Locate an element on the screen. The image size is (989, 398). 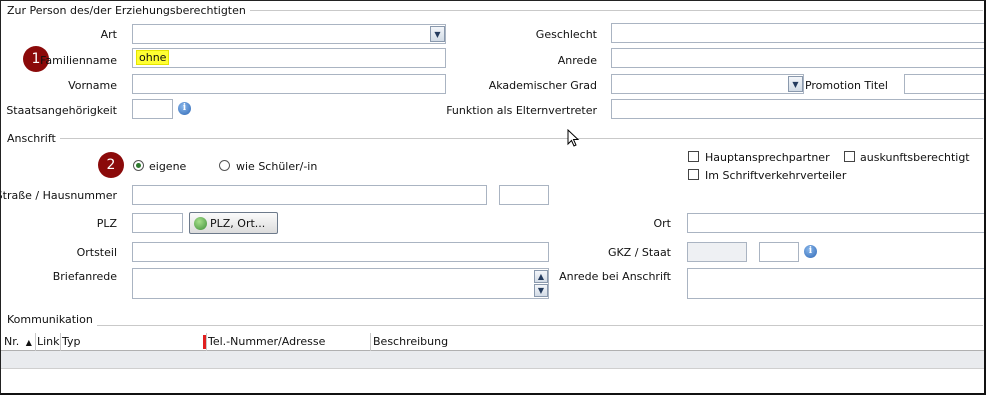
column-header-beschreibung: Beschreibung is located at coordinates (410, 342).